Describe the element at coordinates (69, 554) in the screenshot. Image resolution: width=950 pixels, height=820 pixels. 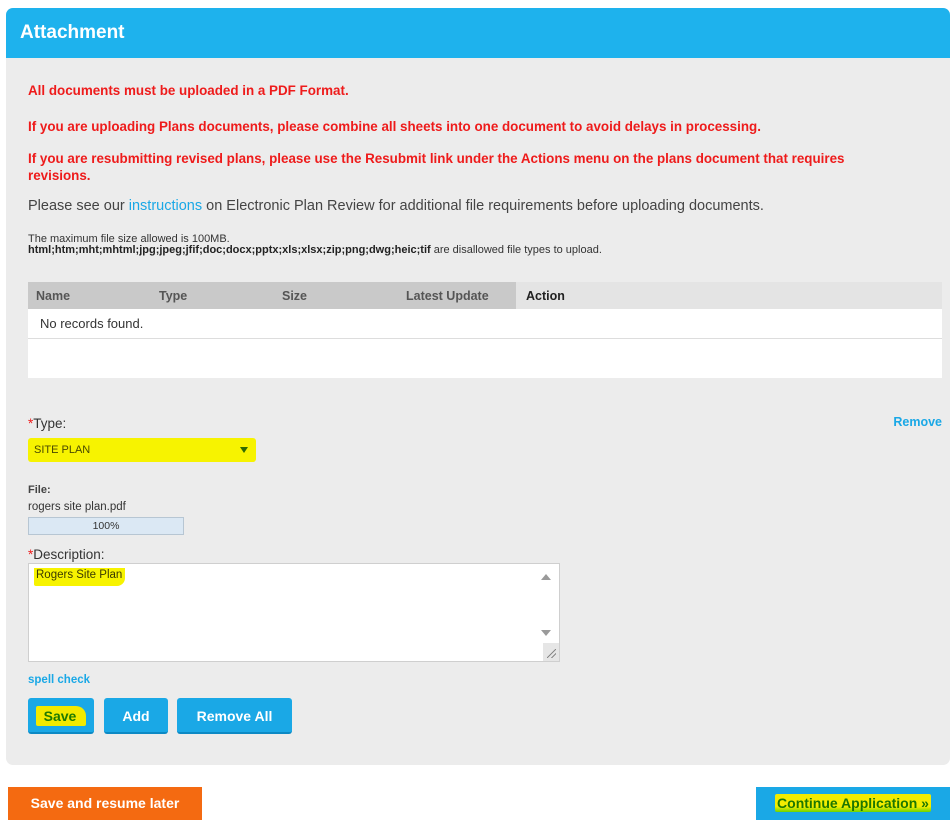
I see `description-label-text: Description:` at that location.